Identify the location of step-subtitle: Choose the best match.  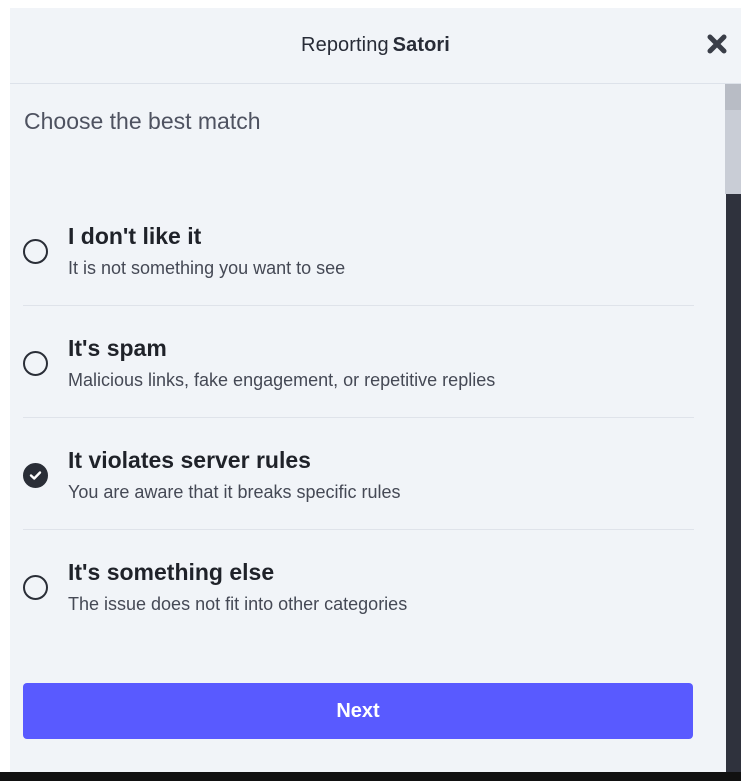
(142, 121).